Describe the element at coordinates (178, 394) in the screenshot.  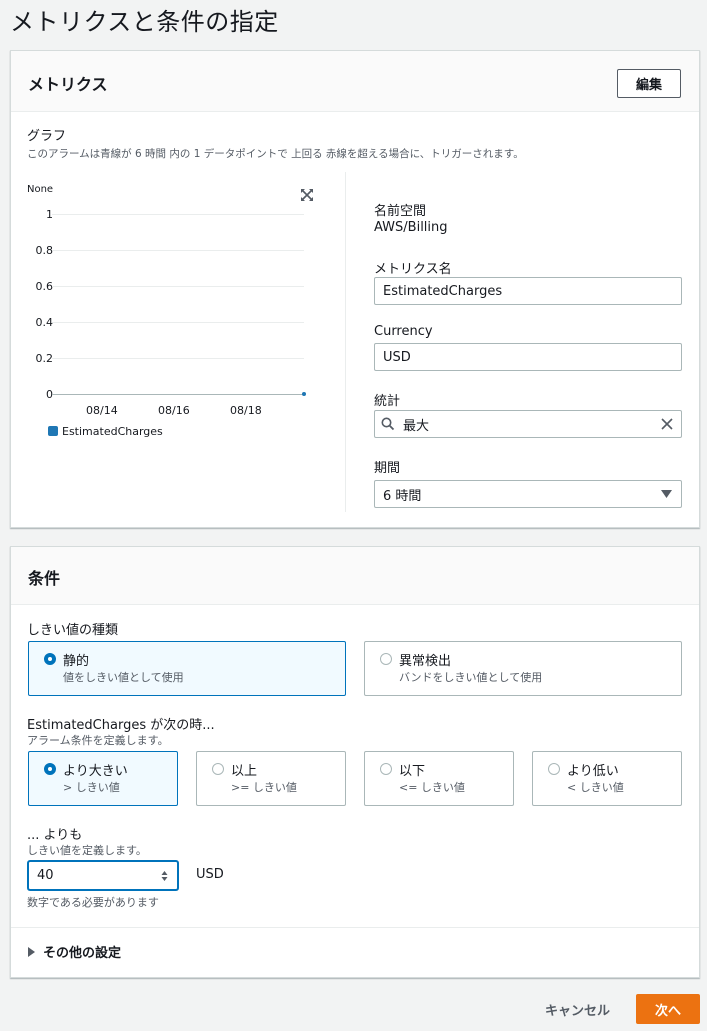
I see `x-axis-line` at that location.